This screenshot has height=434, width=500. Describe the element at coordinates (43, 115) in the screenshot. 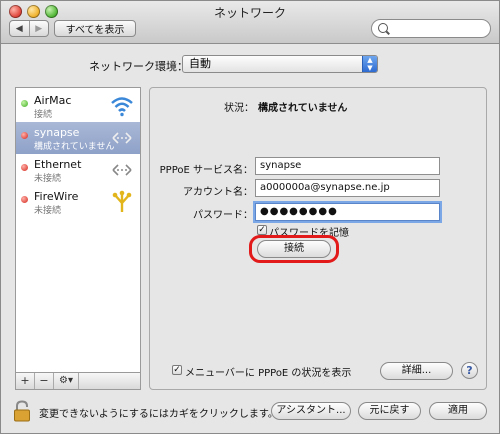

I see `service-status: 接続` at that location.